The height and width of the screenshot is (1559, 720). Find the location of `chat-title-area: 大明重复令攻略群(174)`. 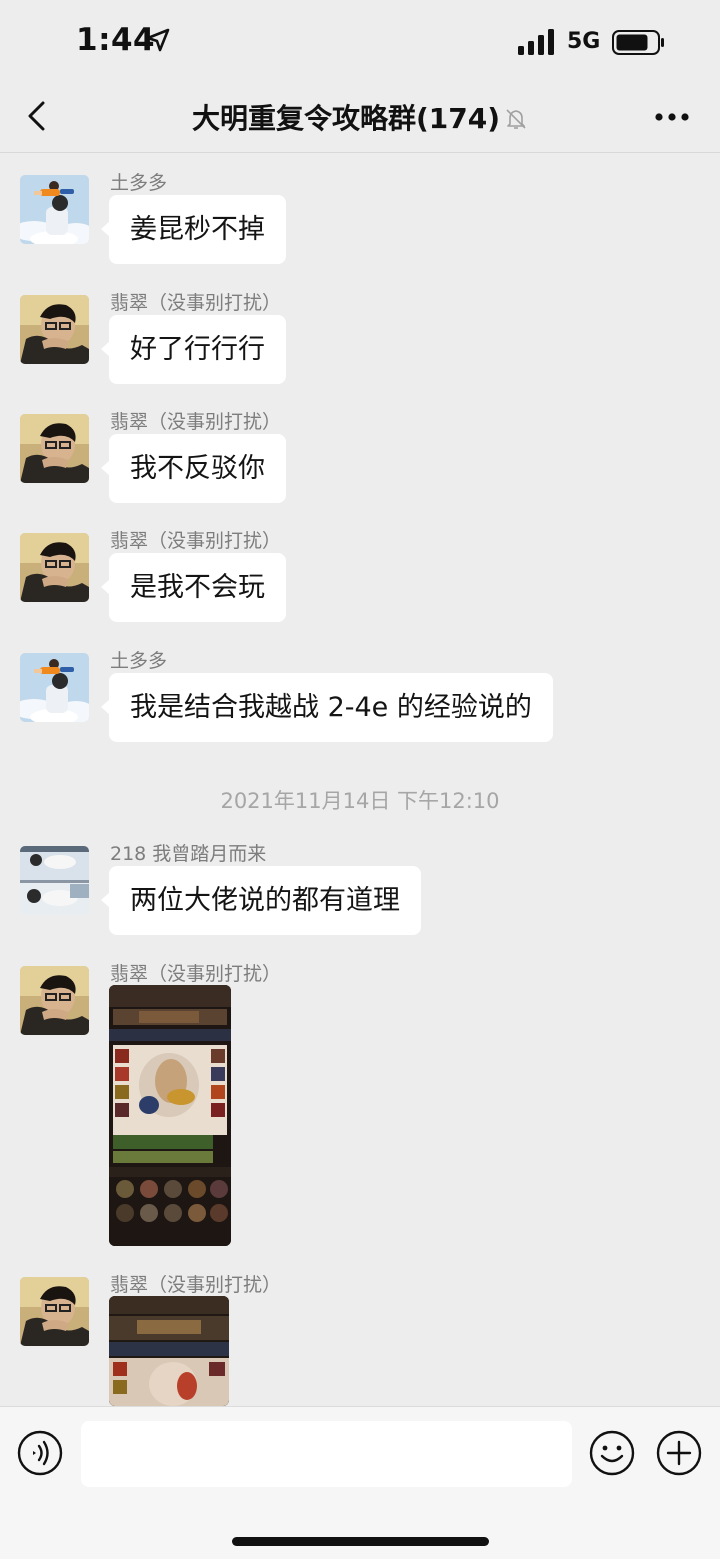

chat-title-area: 大明重复令攻略群(174) is located at coordinates (360, 117).